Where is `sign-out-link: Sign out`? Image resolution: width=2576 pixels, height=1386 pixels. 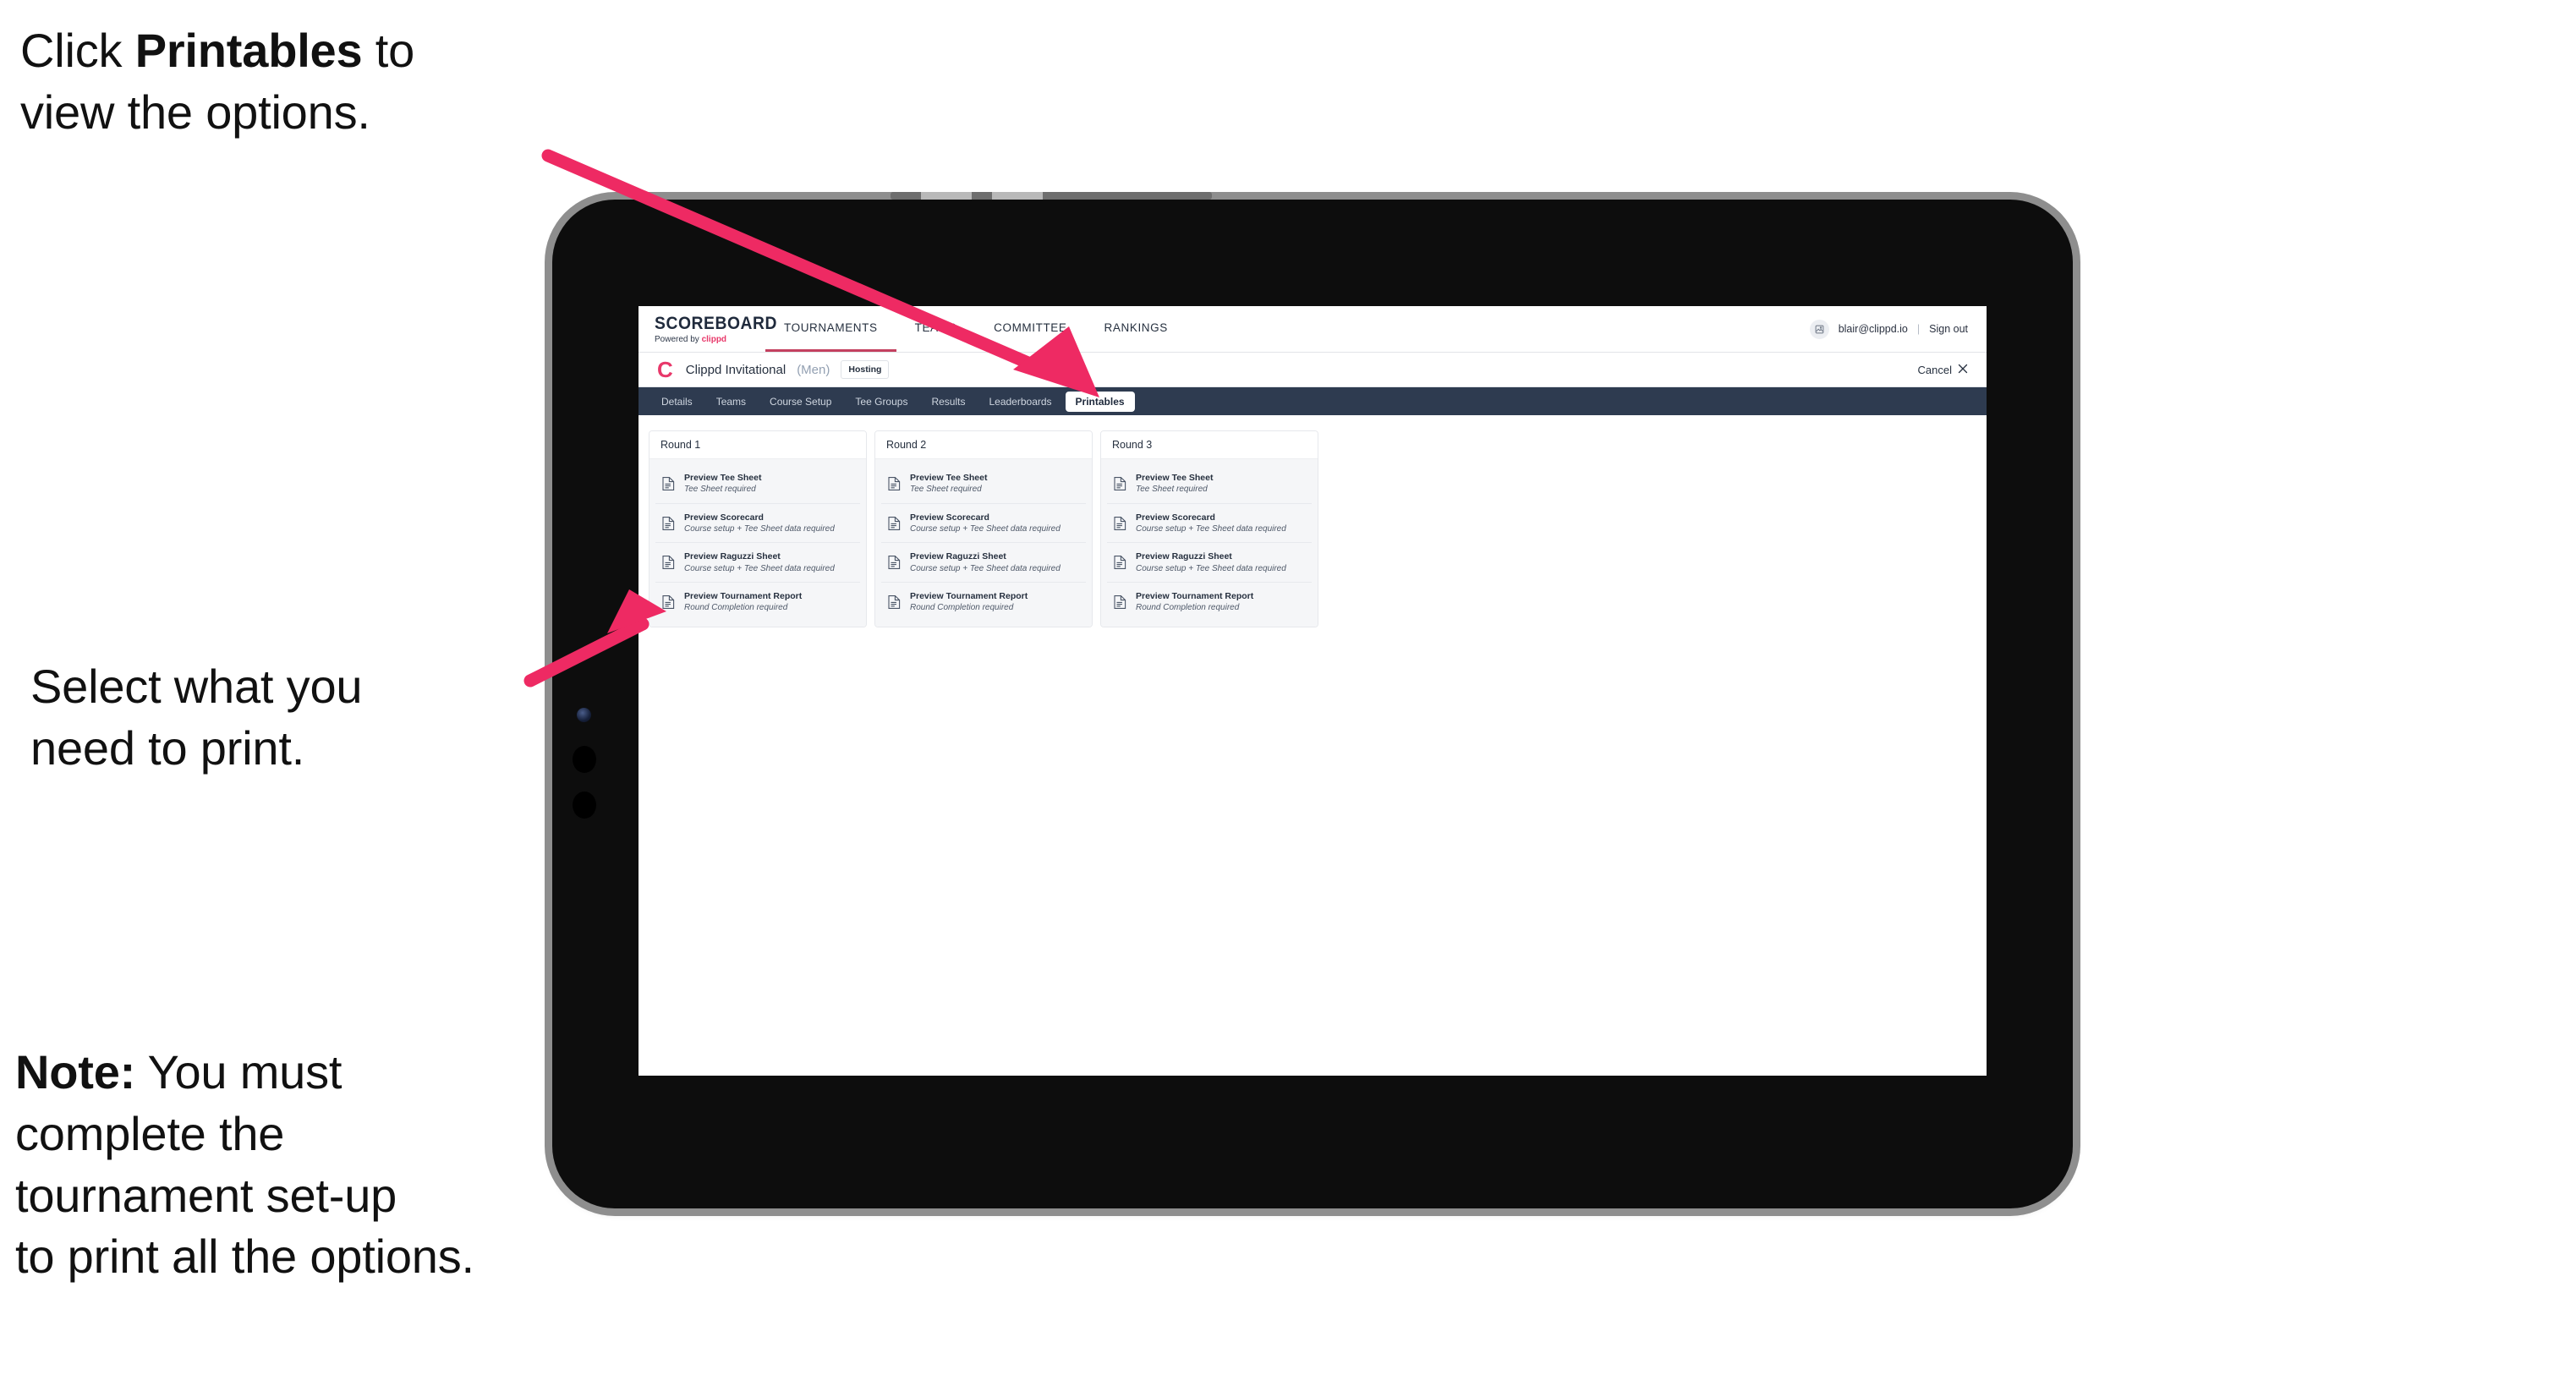
sign-out-link: Sign out is located at coordinates (1948, 329).